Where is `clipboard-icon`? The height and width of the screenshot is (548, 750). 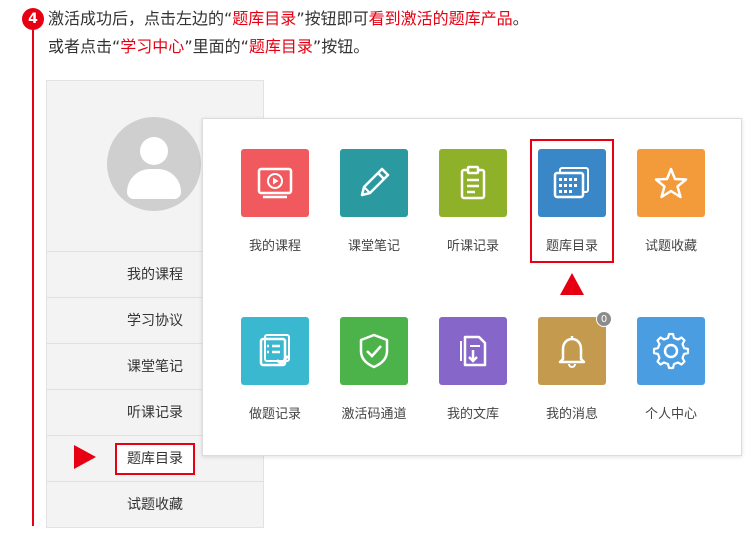
clipboard-icon is located at coordinates (473, 183).